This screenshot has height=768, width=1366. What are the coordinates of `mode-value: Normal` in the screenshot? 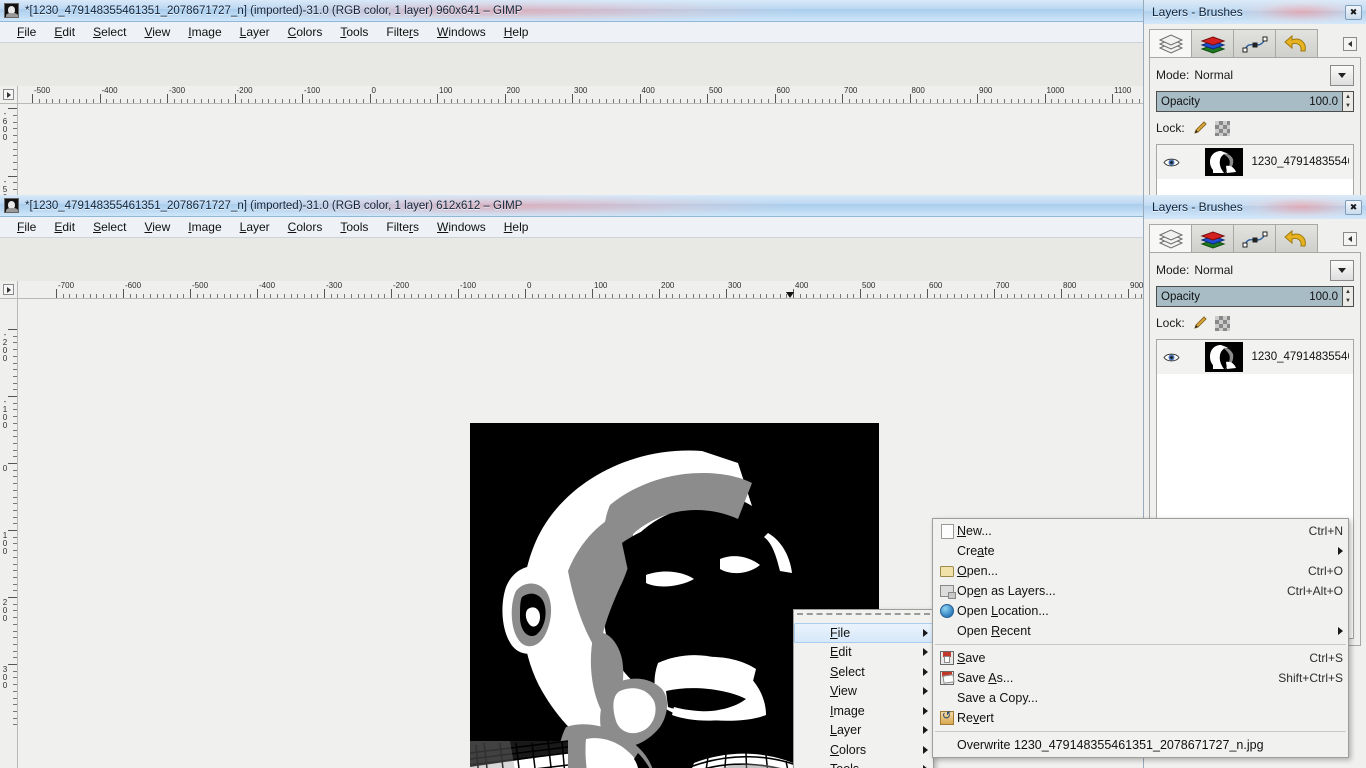 It's located at (1214, 270).